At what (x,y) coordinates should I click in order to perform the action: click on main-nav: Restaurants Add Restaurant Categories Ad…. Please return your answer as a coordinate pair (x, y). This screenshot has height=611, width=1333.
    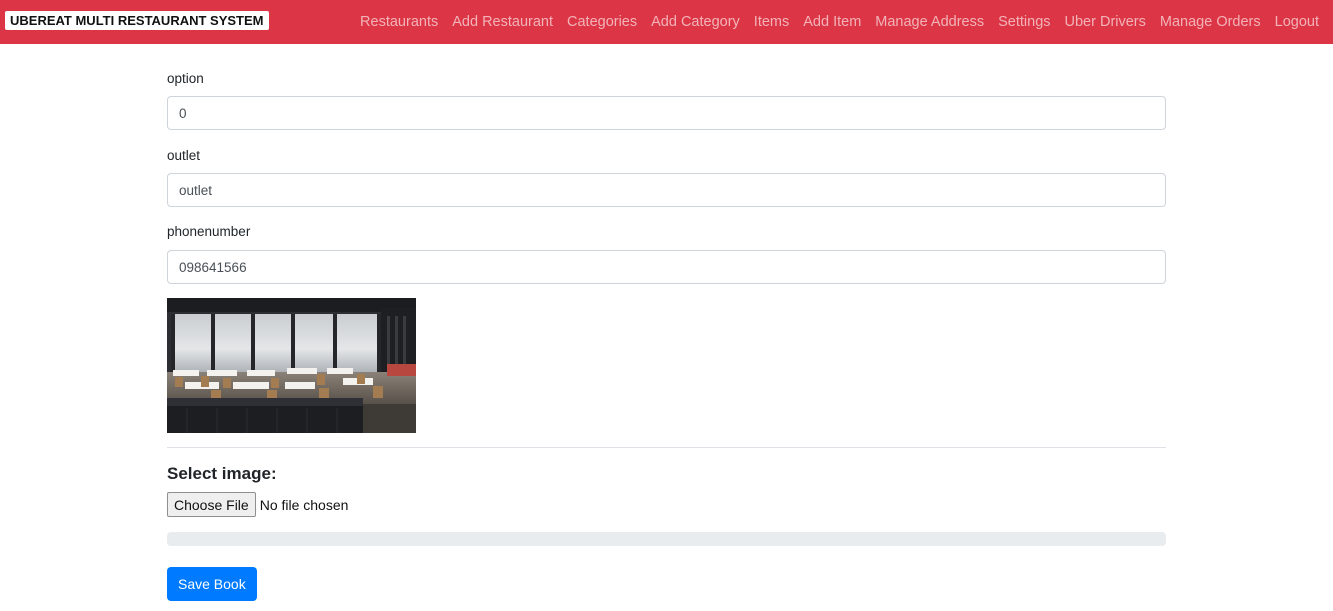
    Looking at the image, I should click on (839, 22).